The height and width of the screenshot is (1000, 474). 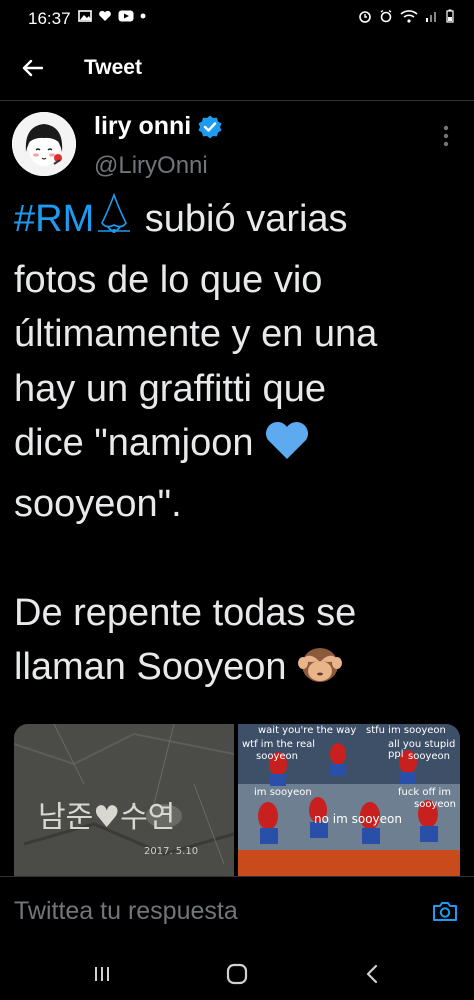 I want to click on nav-back-button, so click(x=372, y=974).